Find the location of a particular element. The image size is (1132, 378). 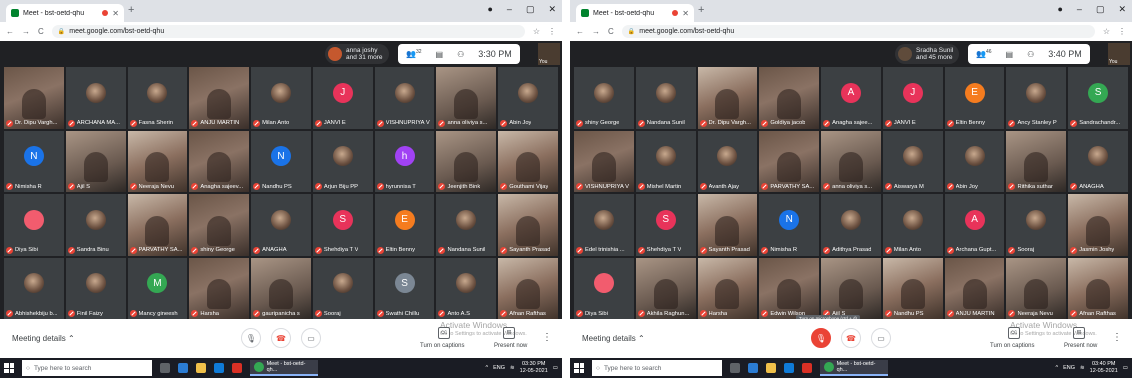

hang-up-button: ☎ is located at coordinates (281, 338).